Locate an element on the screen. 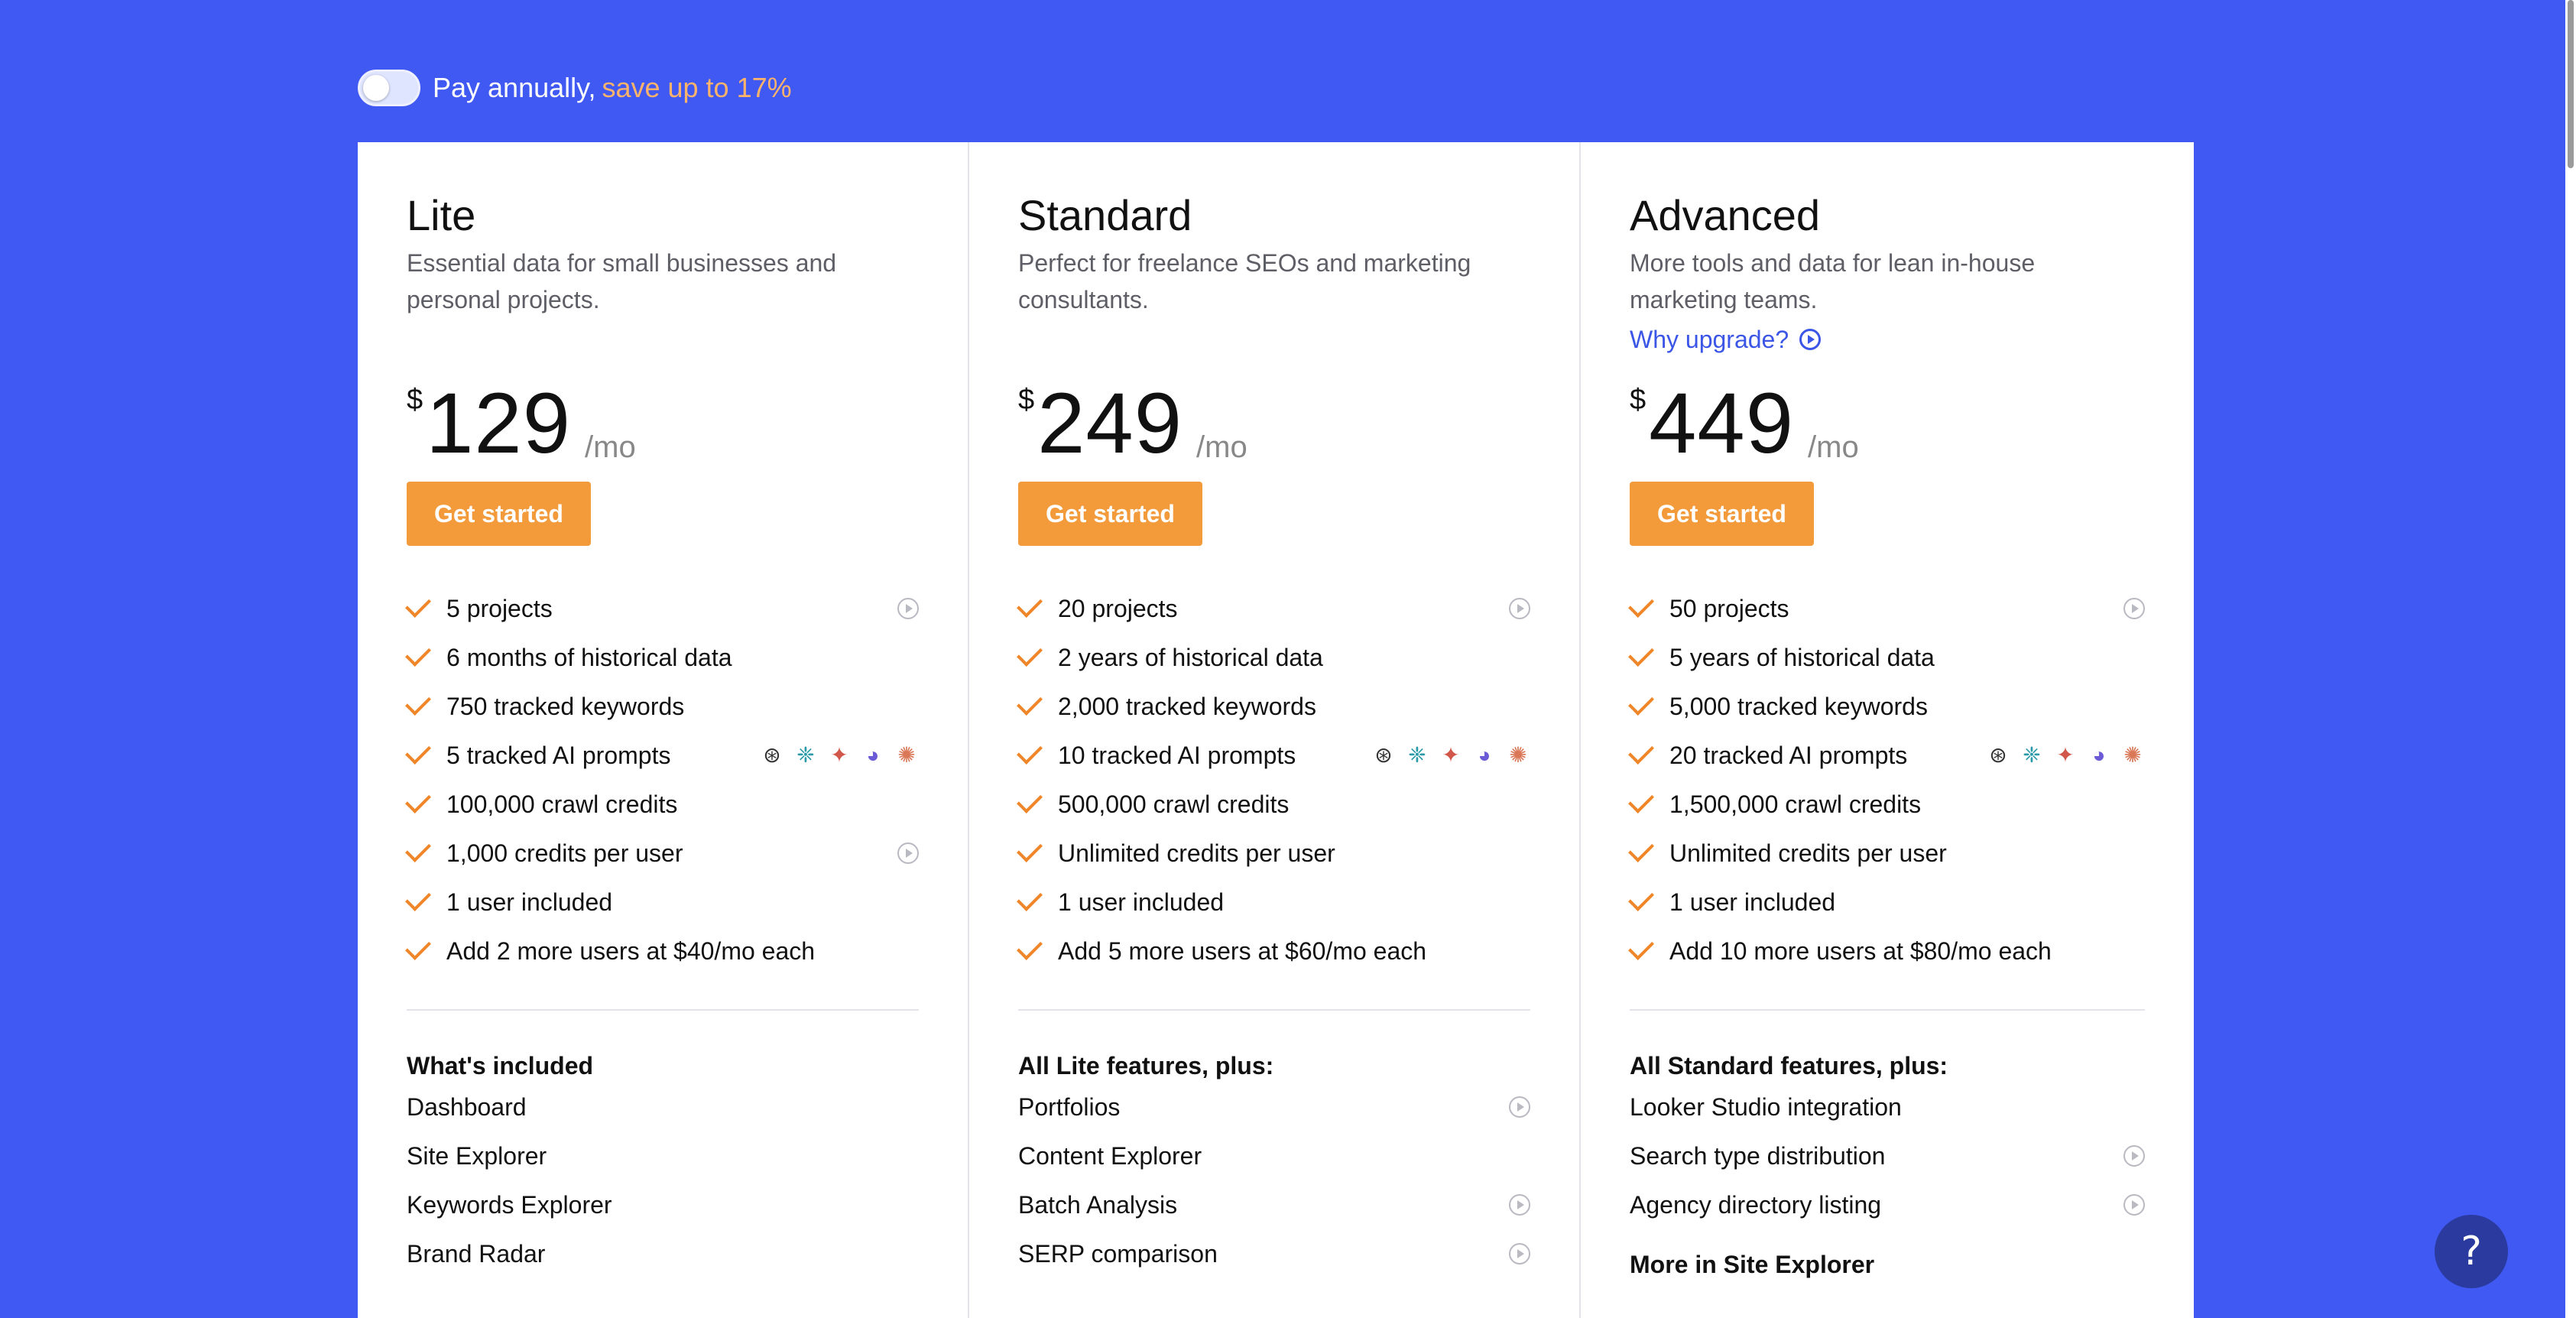  price-period: /mo is located at coordinates (1221, 447).